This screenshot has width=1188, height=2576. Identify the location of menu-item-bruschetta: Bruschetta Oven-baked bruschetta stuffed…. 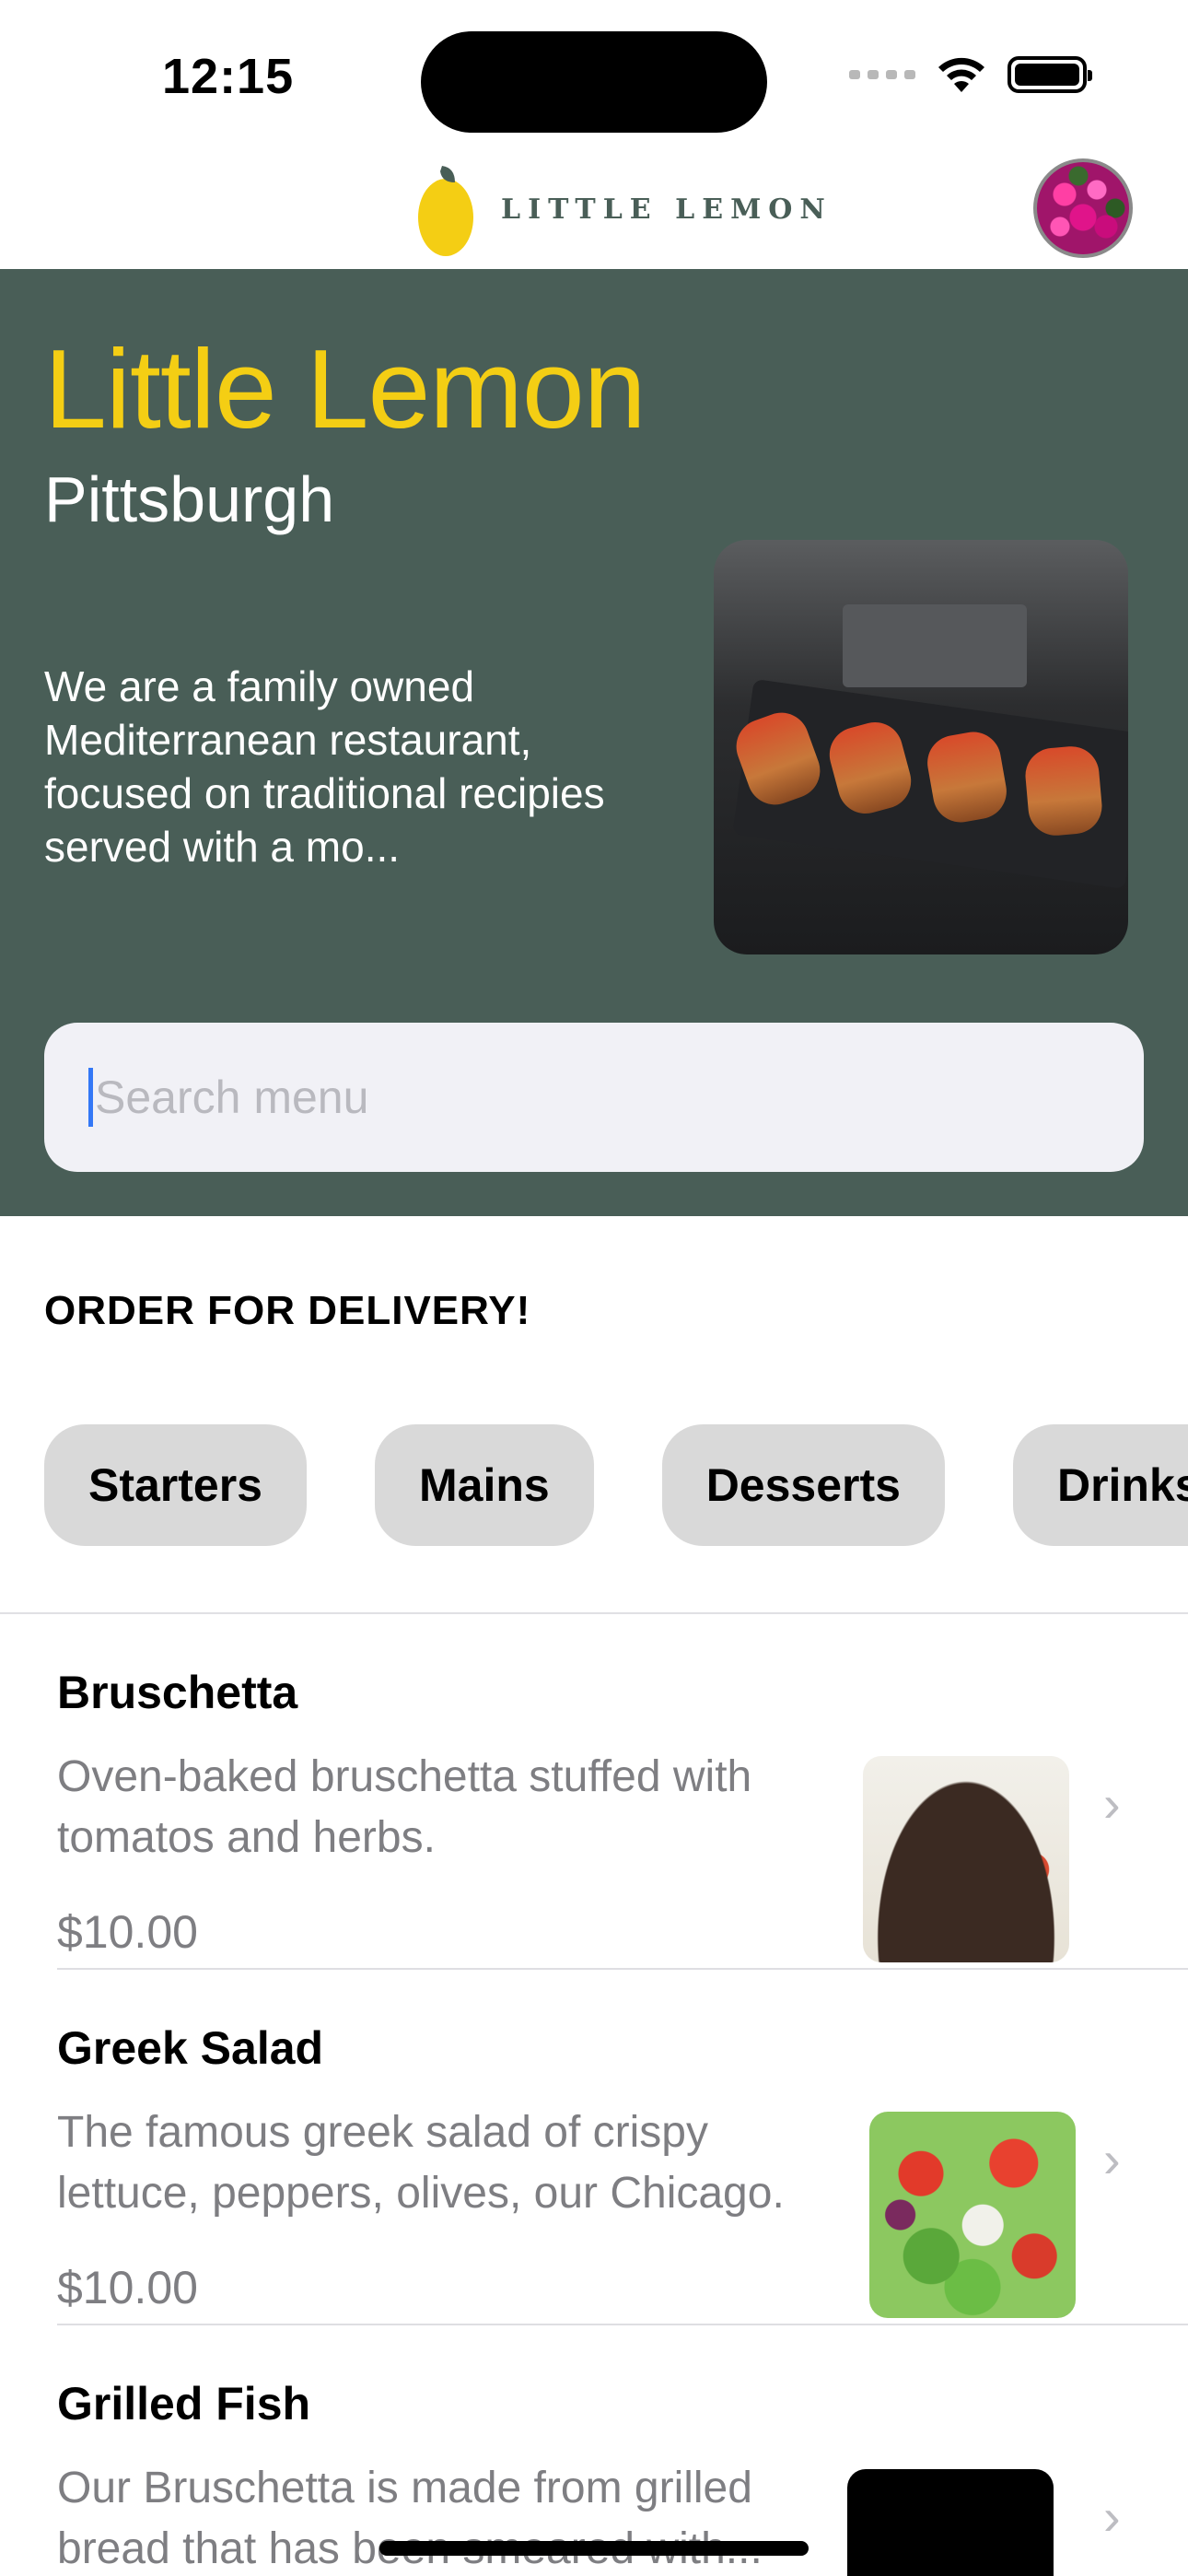
(594, 1792).